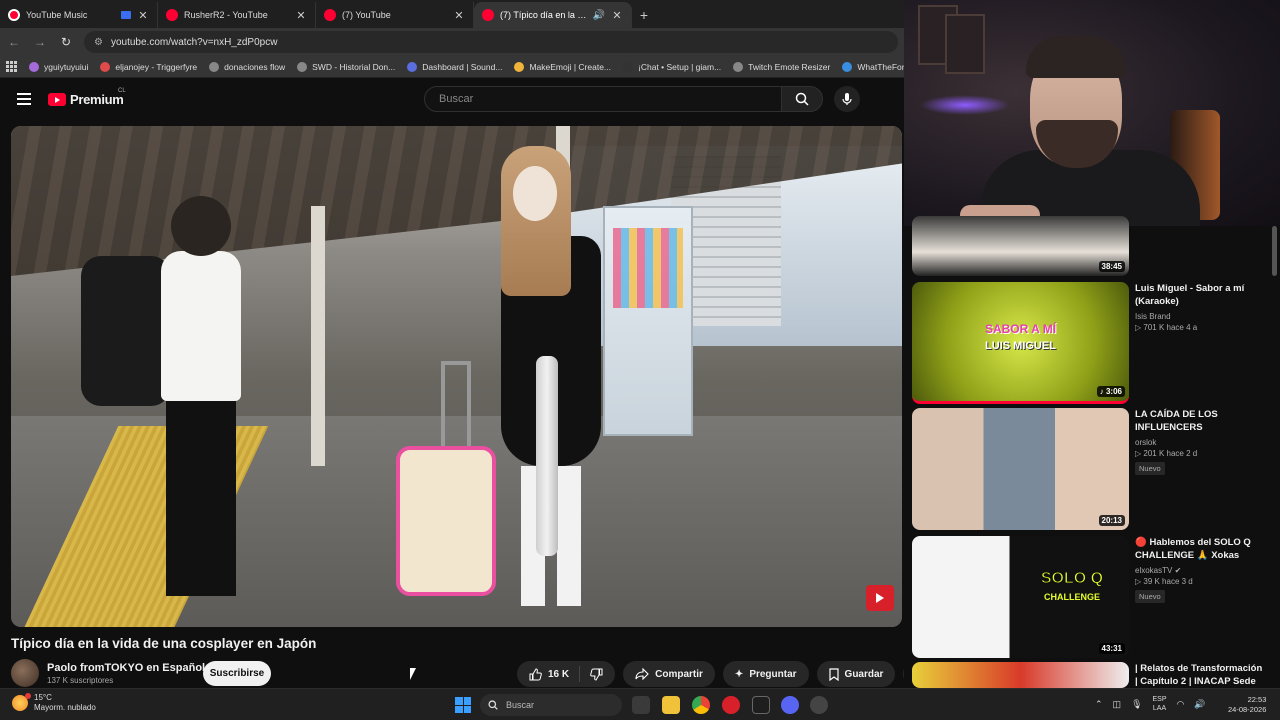 The image size is (1280, 720). I want to click on video-thumbnail: 20:13, so click(1020, 469).